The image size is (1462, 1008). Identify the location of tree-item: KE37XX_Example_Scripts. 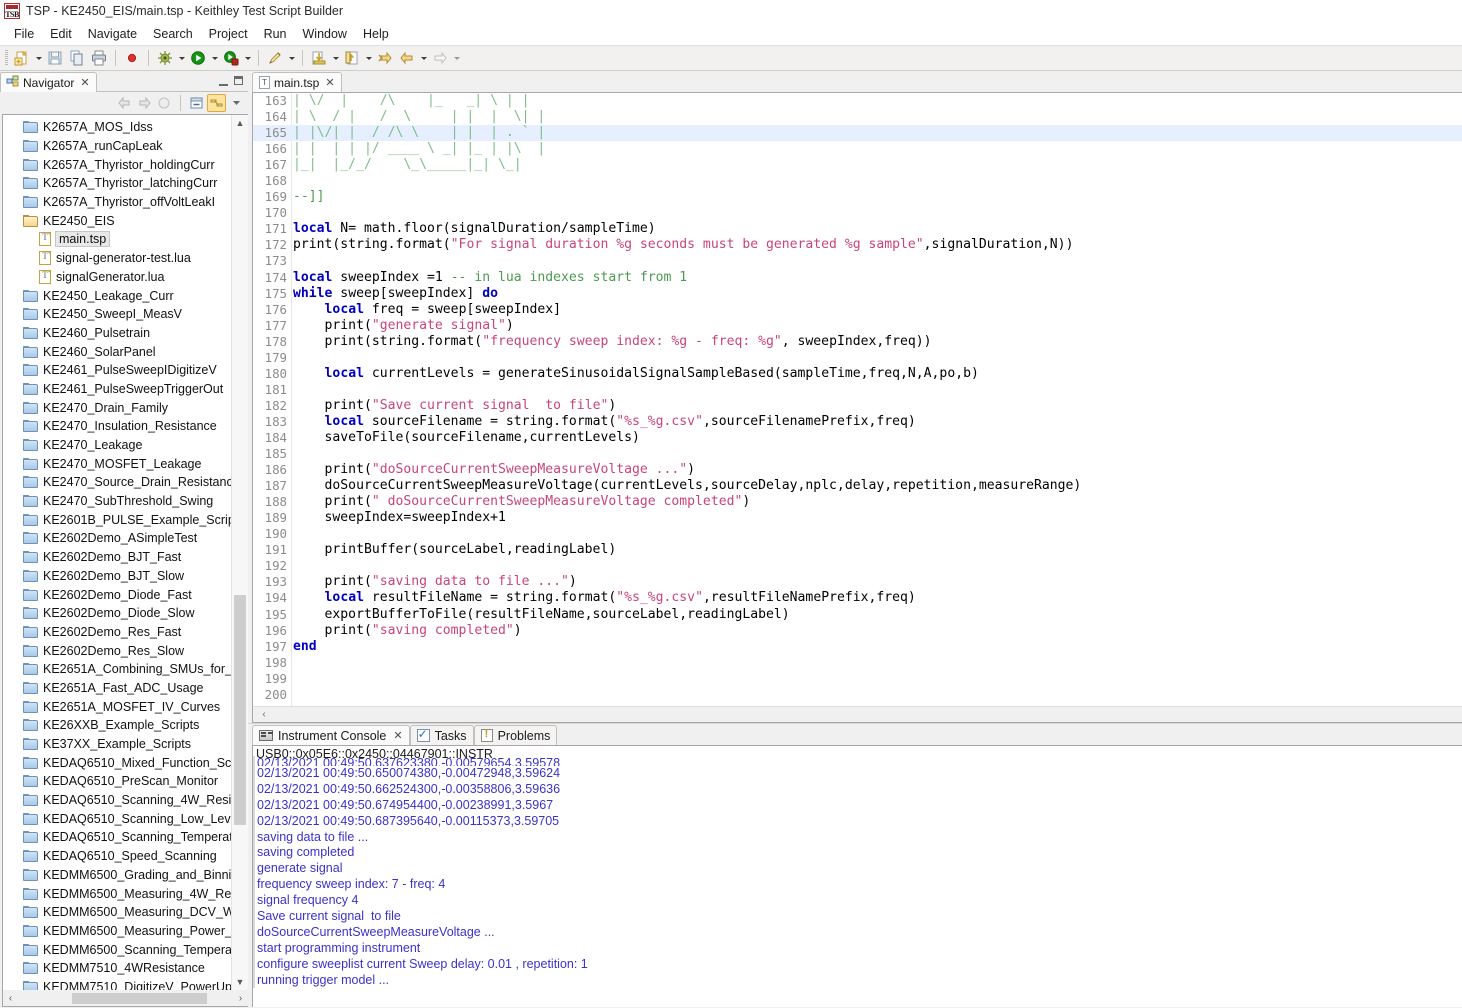
(117, 744).